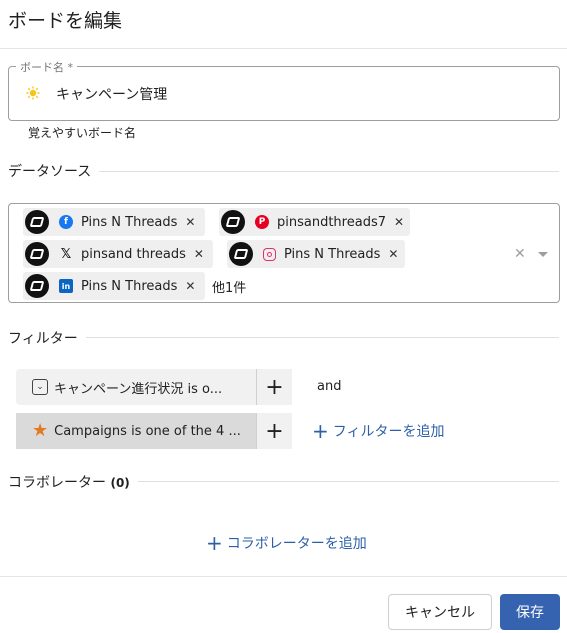  Describe the element at coordinates (54, 171) in the screenshot. I see `datasource-section-title: データソース` at that location.